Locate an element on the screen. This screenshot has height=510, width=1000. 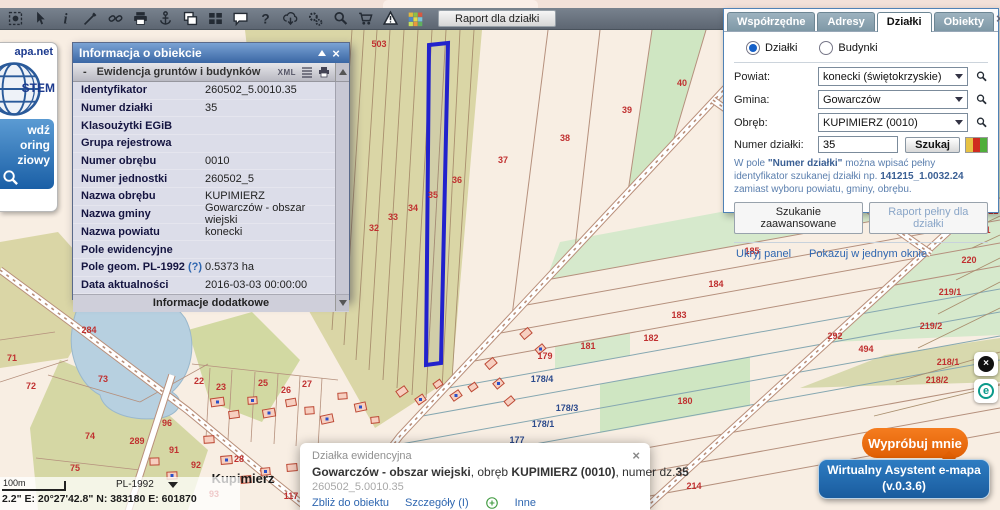
szukaj-button: Szukaj is located at coordinates (932, 144).